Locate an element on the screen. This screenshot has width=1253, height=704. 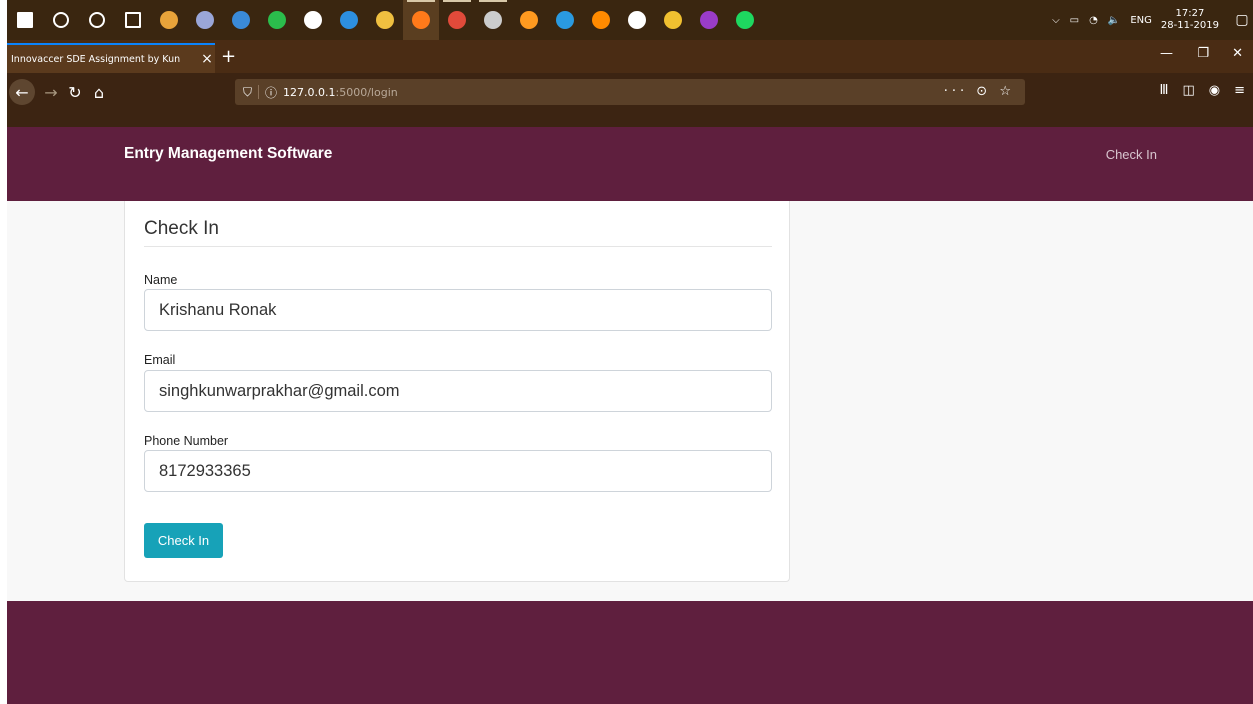
url-path: :5000/login is located at coordinates (366, 92).